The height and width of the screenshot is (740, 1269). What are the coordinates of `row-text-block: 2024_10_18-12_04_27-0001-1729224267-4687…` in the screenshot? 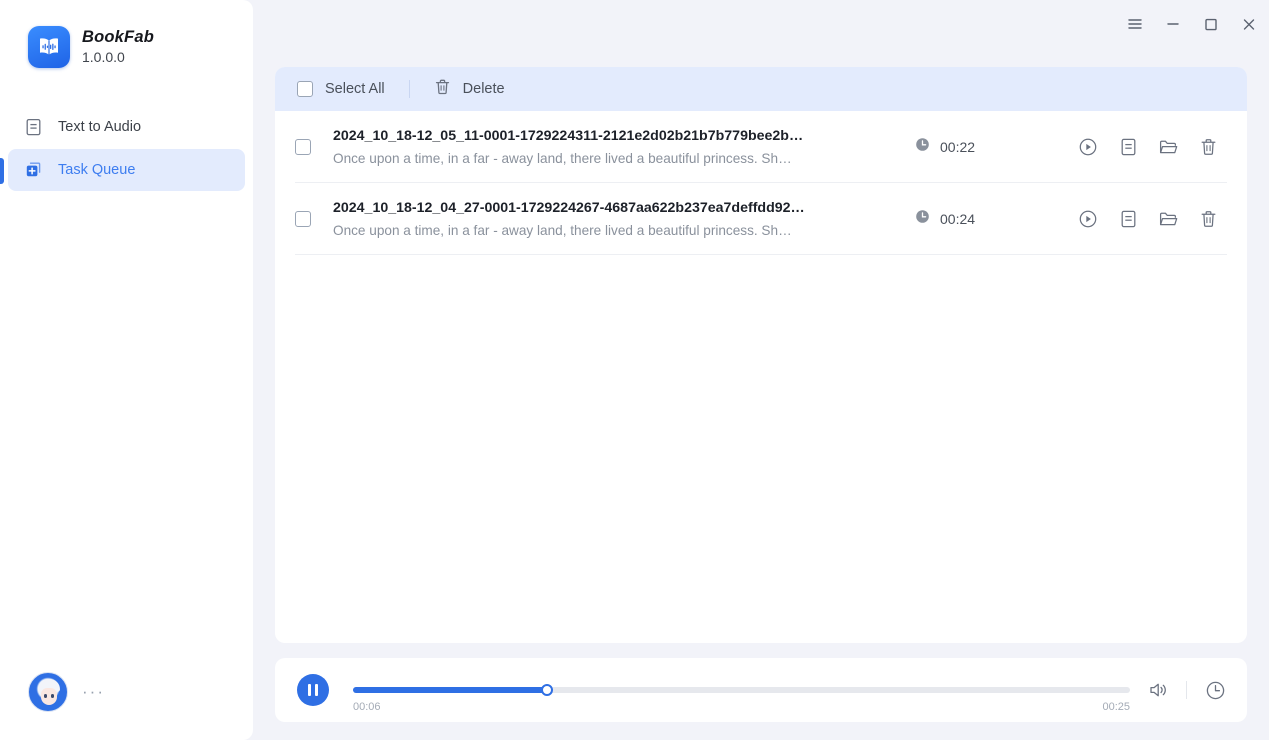 It's located at (613, 219).